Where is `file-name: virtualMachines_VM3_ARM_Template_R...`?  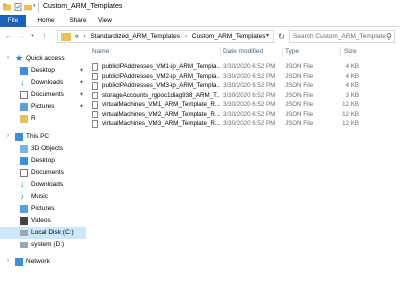 file-name: virtualMachines_VM3_ARM_Template_R... is located at coordinates (161, 123).